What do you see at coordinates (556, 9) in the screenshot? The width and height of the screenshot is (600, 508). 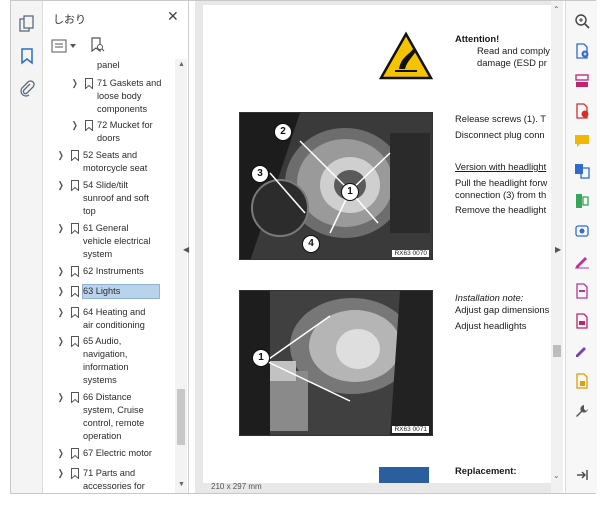 I see `doc-scroll-up-icon: ⌃` at bounding box center [556, 9].